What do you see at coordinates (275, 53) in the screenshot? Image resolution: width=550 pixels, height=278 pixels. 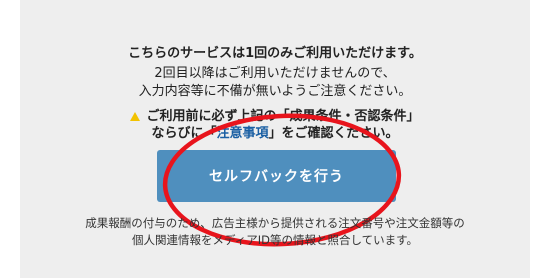 I see `notice-line-1: こちらのサービスは1回のみご利用いただけます。` at bounding box center [275, 53].